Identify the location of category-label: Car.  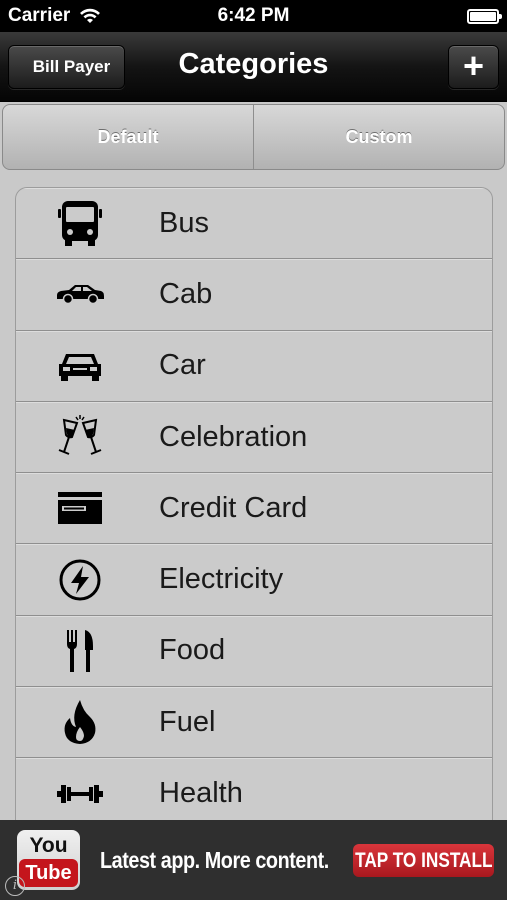
(182, 365).